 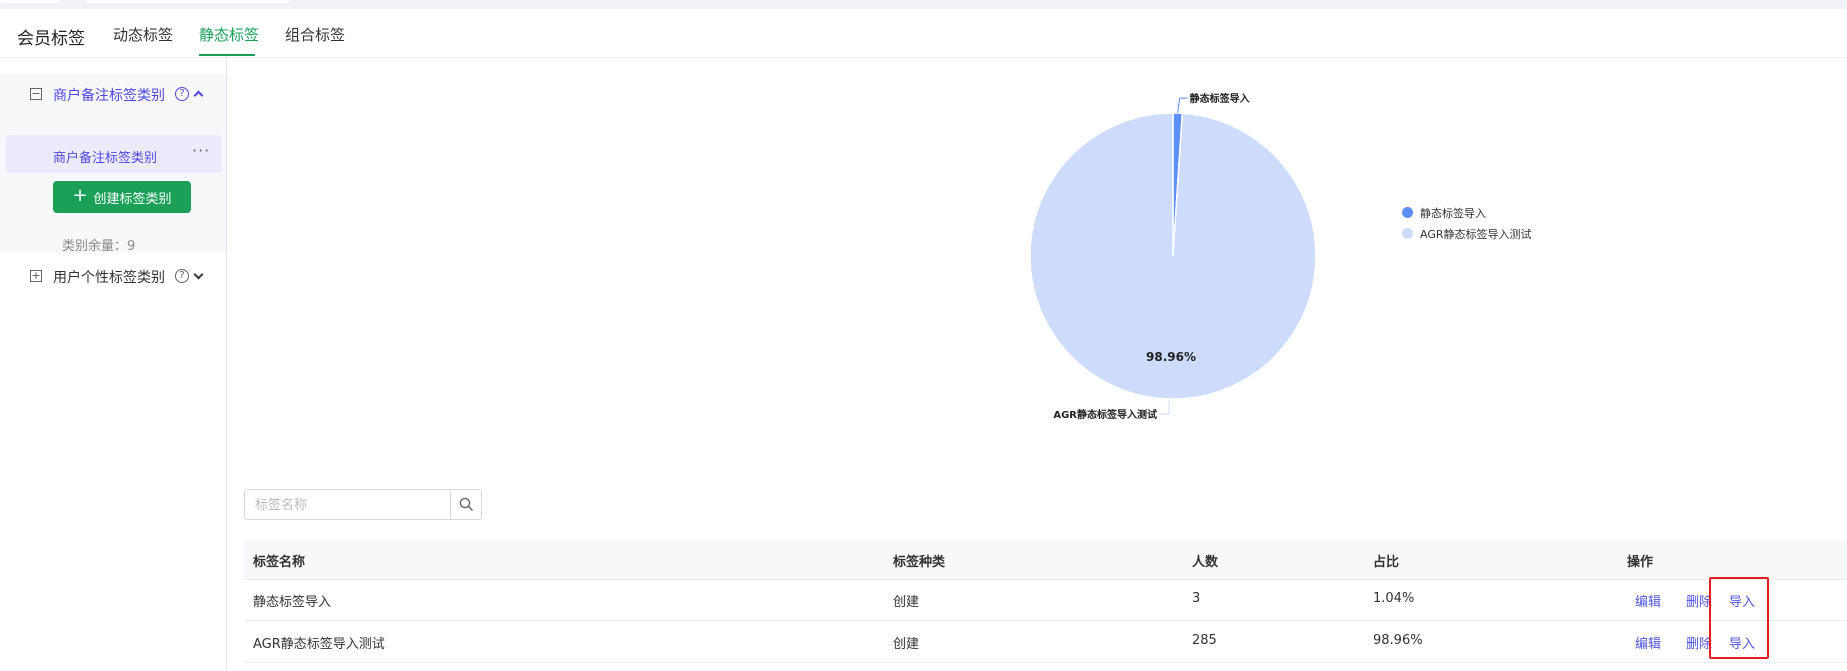 What do you see at coordinates (36, 94) in the screenshot?
I see `collapse-icon: −` at bounding box center [36, 94].